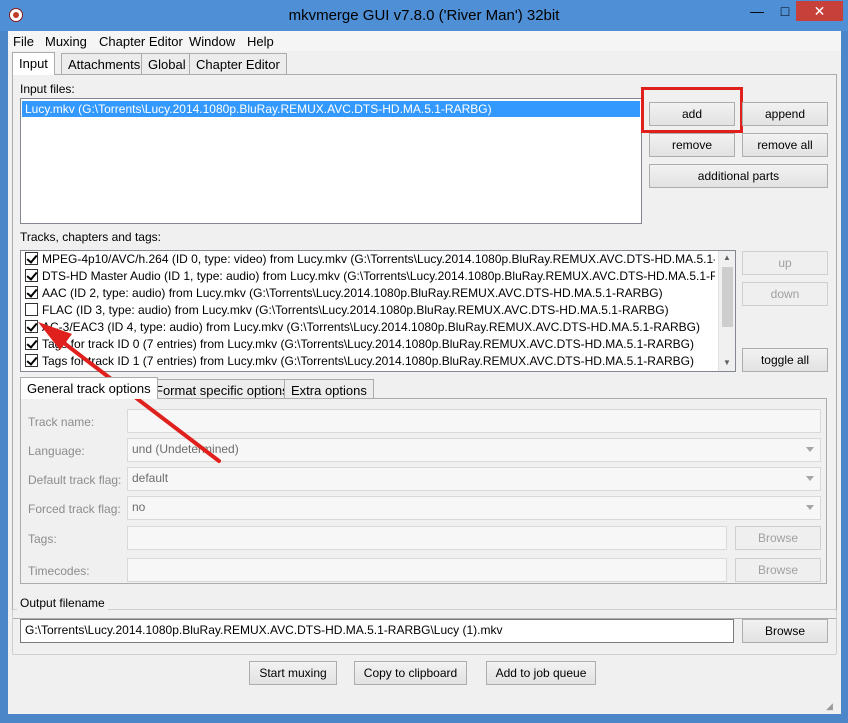 This screenshot has width=848, height=723. What do you see at coordinates (61, 422) in the screenshot?
I see `track-name-label: Track name:` at bounding box center [61, 422].